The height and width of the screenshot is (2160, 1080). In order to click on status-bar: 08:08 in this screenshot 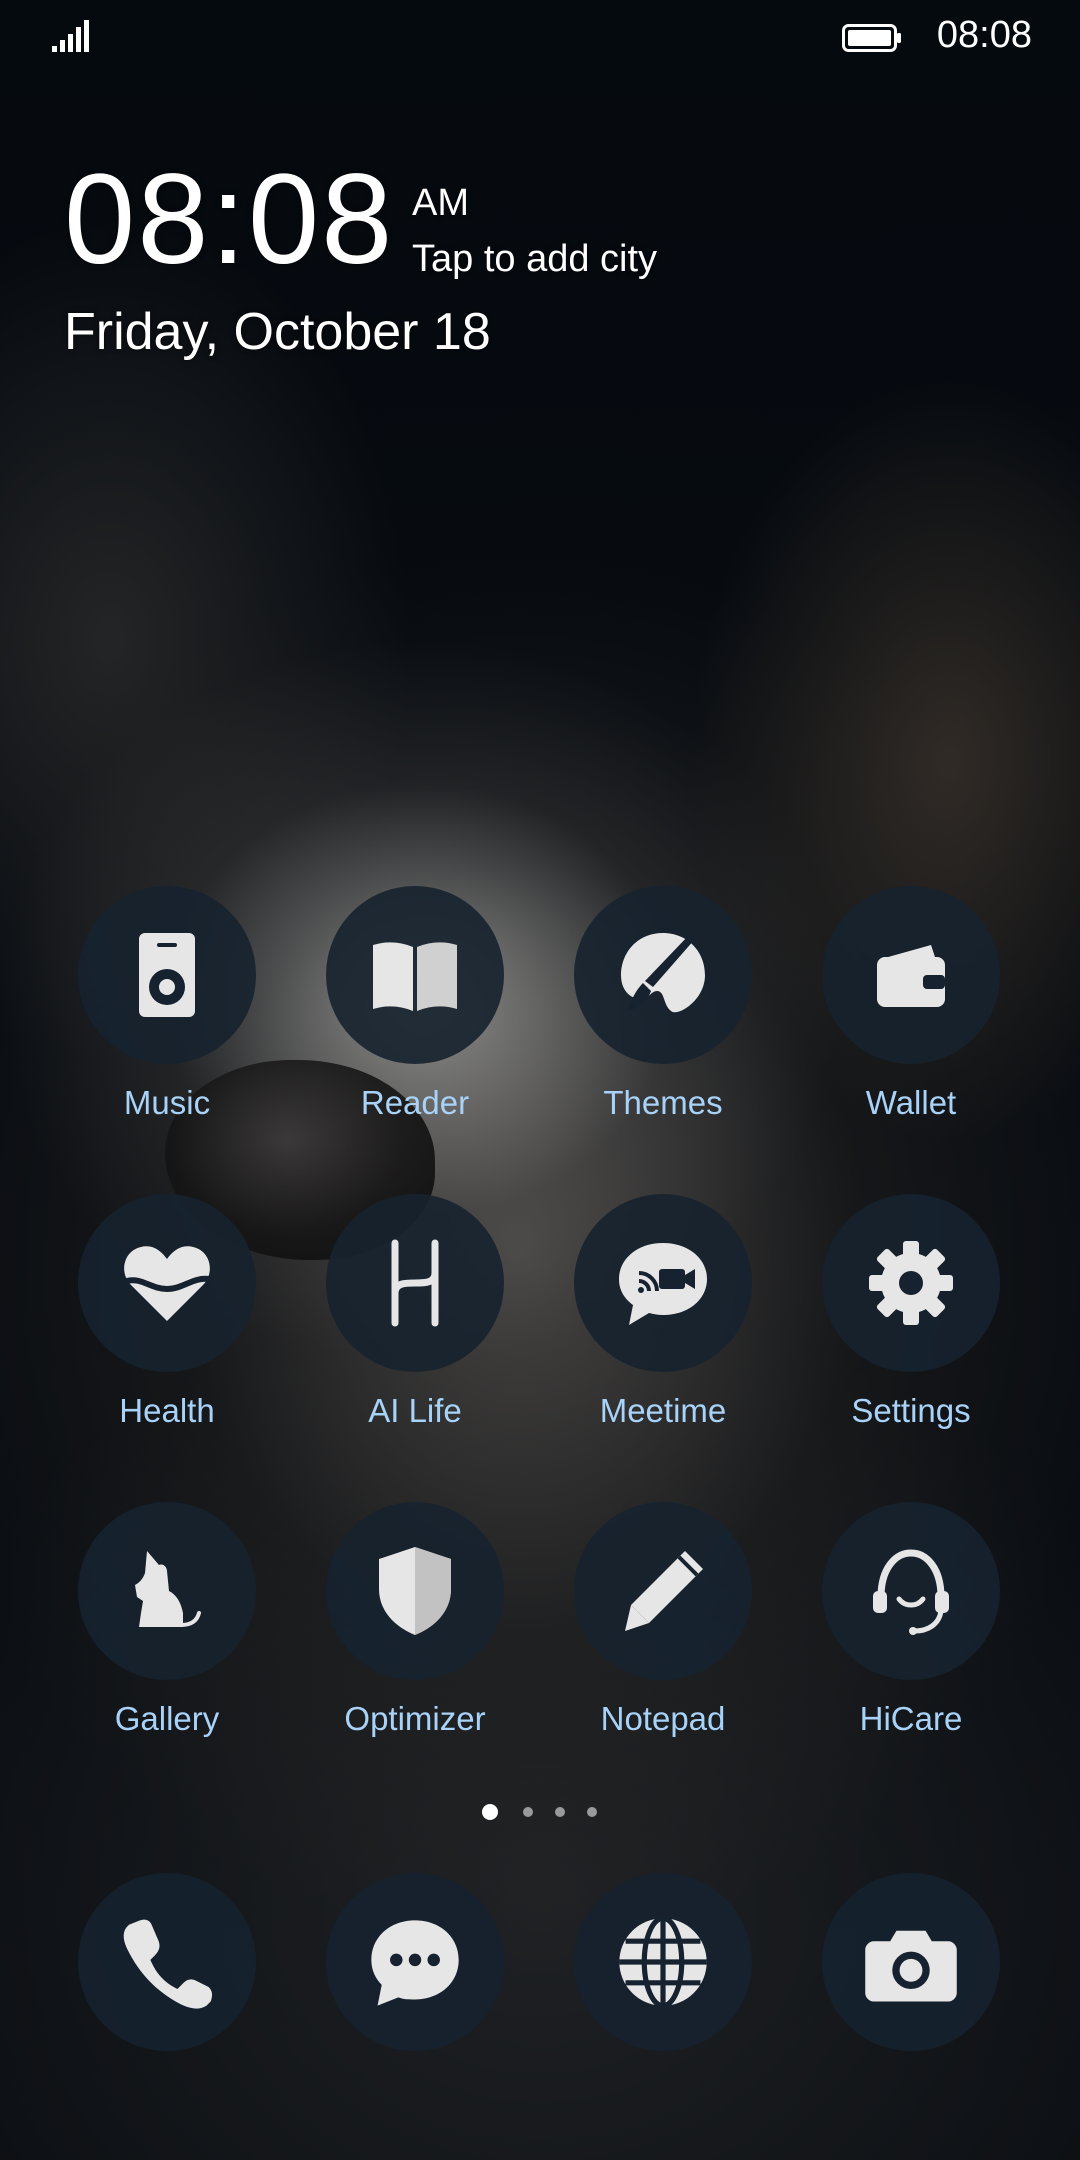, I will do `click(540, 40)`.